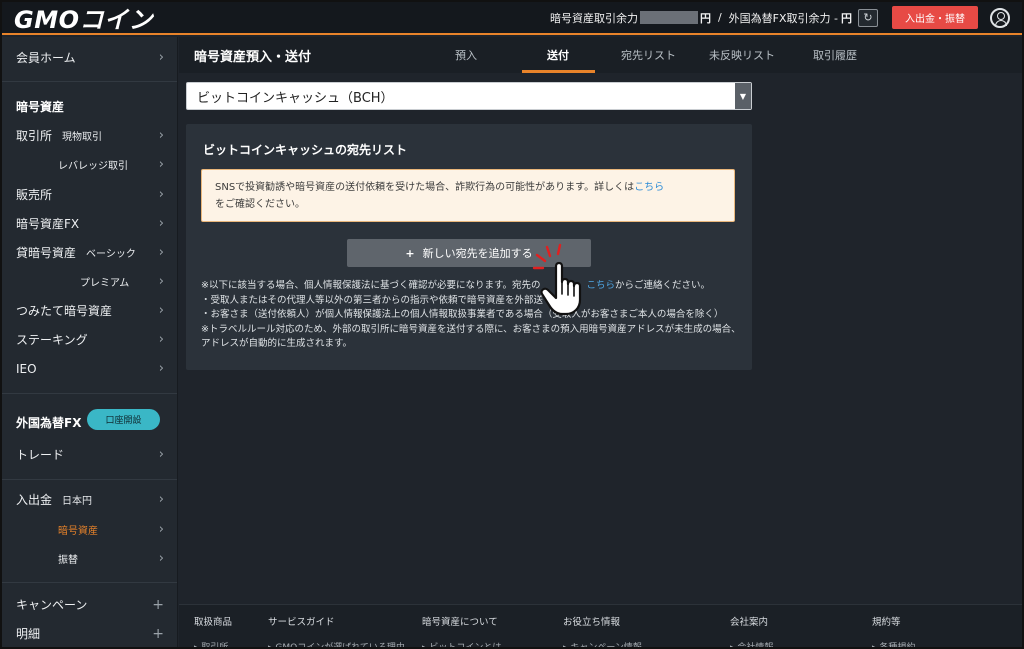  I want to click on sidebar-item-tsumitate: つみたて暗号資産 ›, so click(89, 310).